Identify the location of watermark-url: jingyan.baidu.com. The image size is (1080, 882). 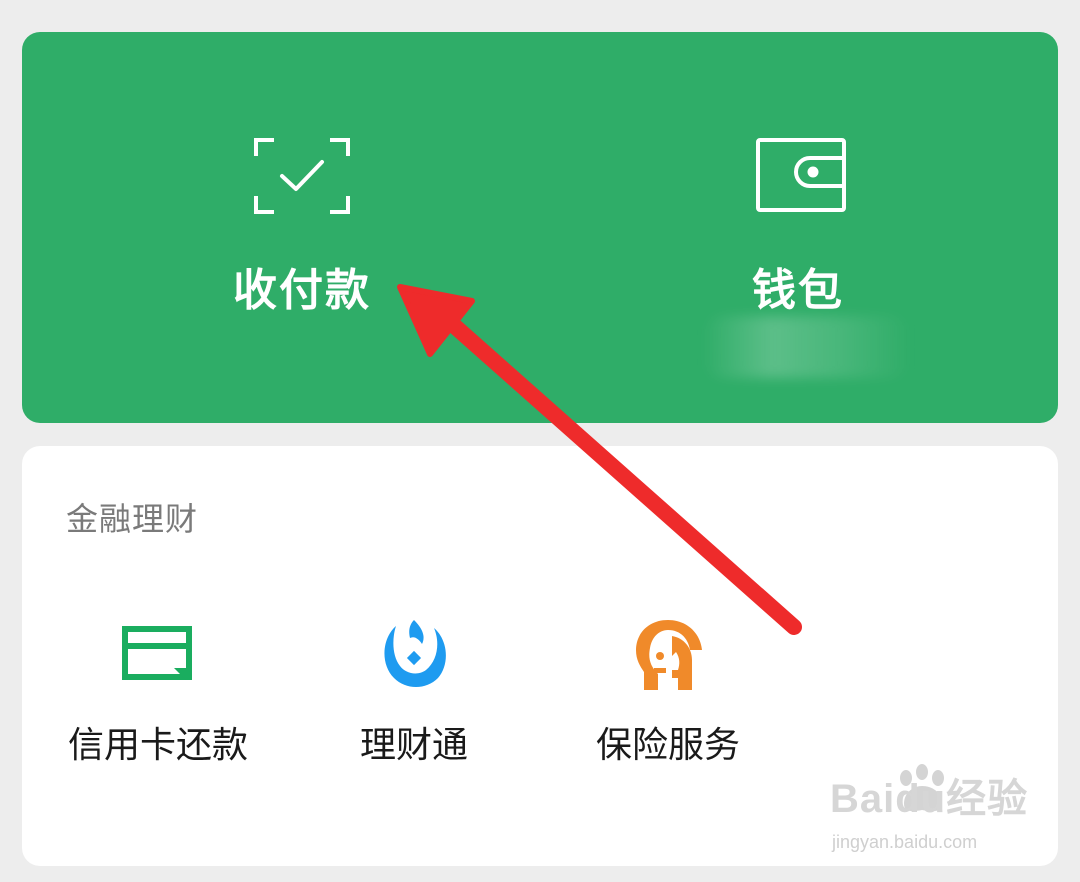
(905, 842).